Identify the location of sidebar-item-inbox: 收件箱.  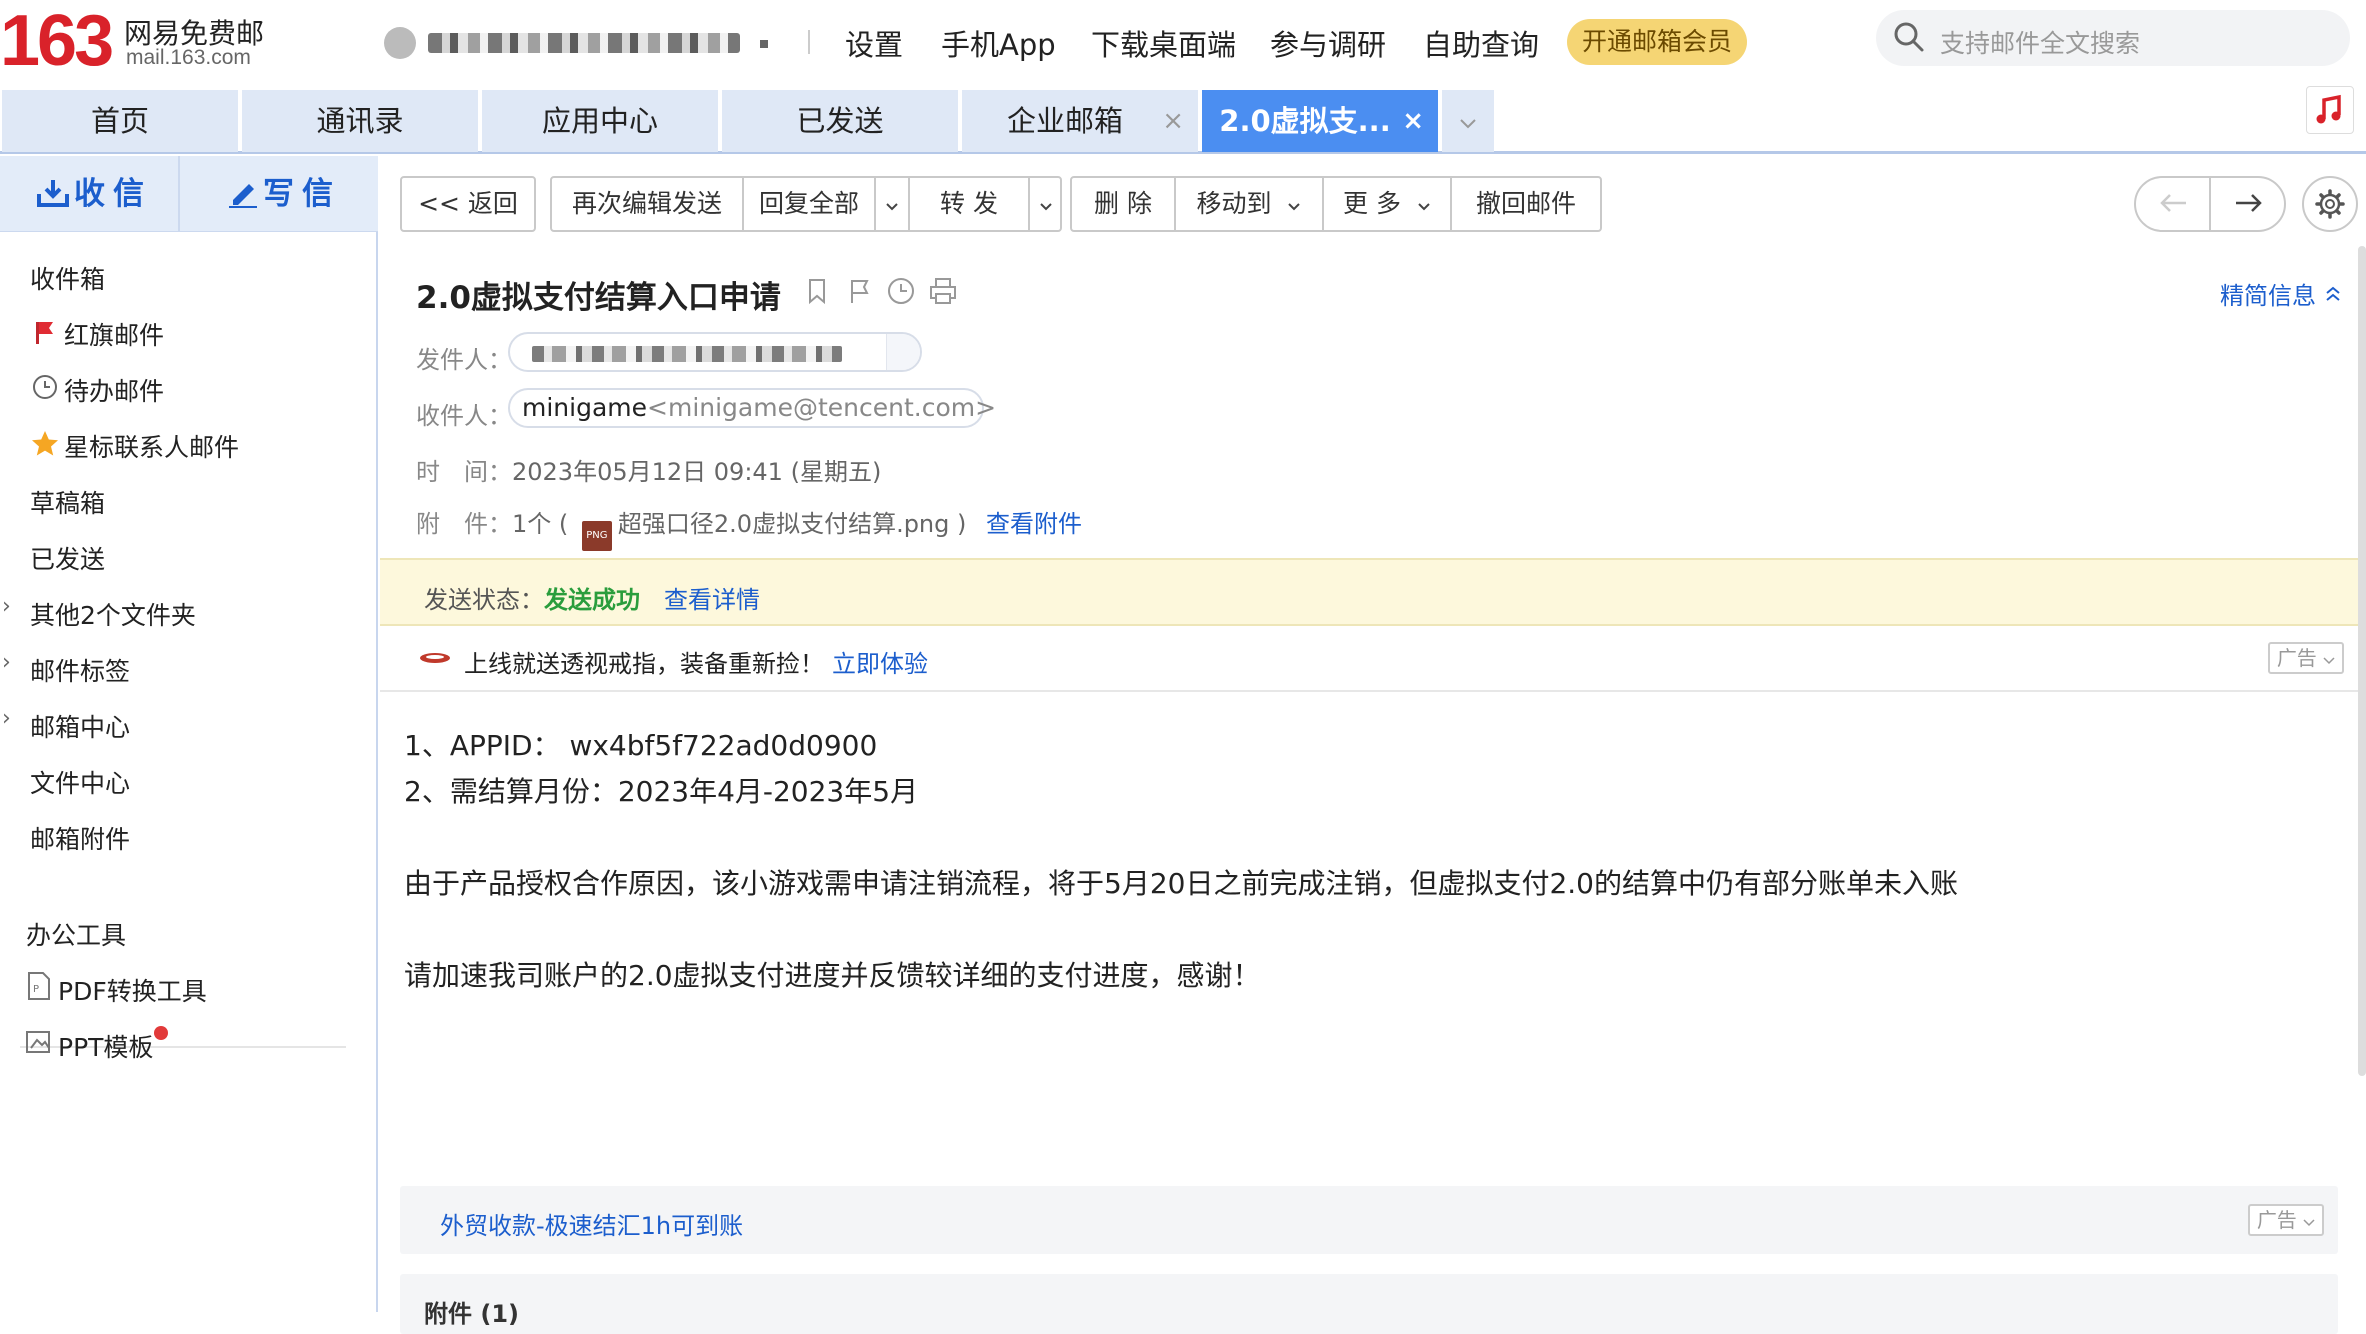
(67, 278).